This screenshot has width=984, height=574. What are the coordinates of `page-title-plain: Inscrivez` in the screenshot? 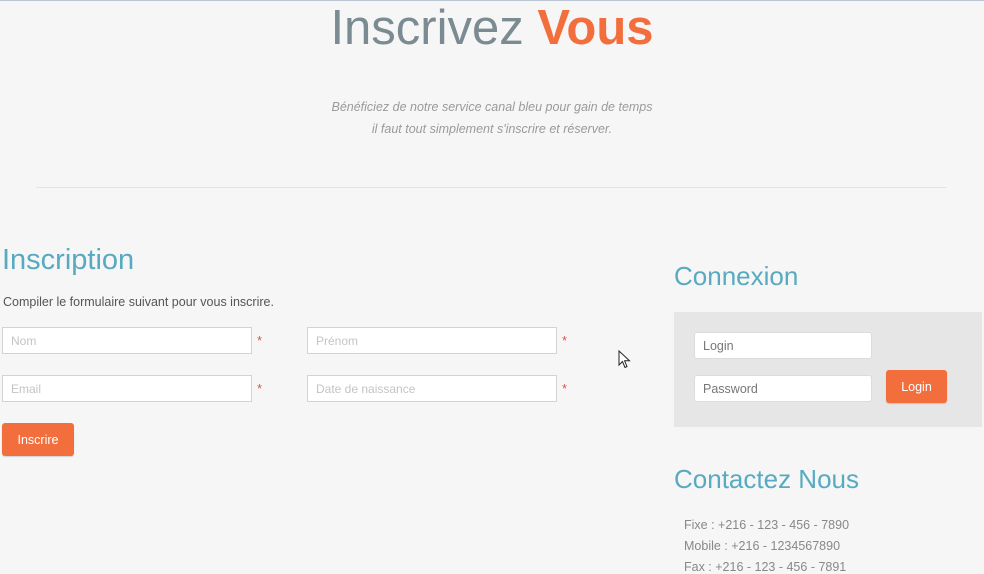 It's located at (427, 28).